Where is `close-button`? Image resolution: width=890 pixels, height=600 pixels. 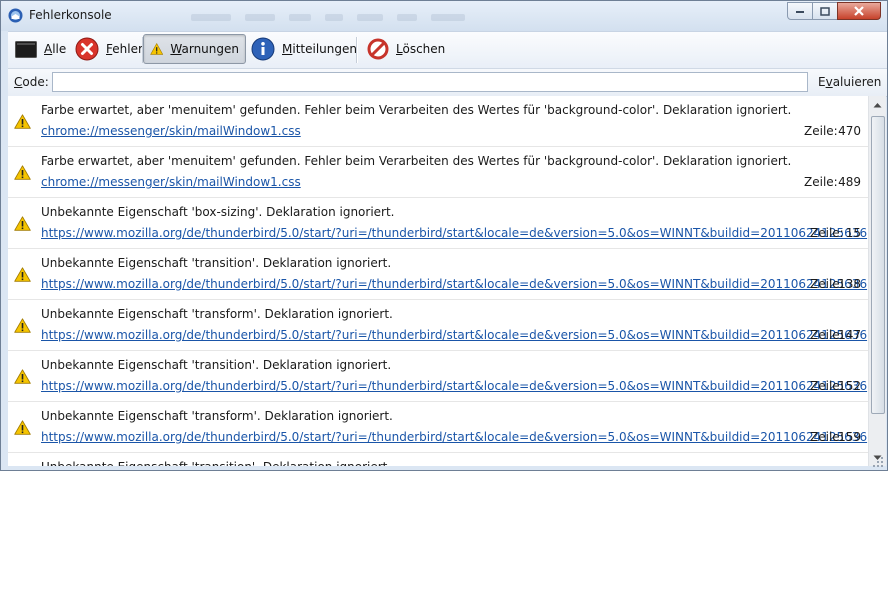 close-button is located at coordinates (859, 11).